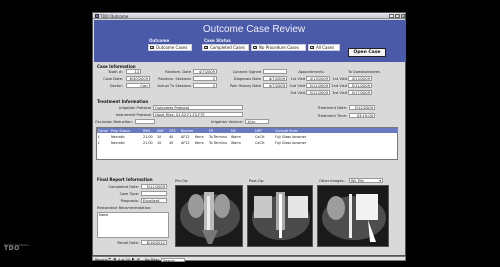 Image resolution: width=500 pixels, height=267 pixels. I want to click on prognosis-label: Prognosis:, so click(129, 201).